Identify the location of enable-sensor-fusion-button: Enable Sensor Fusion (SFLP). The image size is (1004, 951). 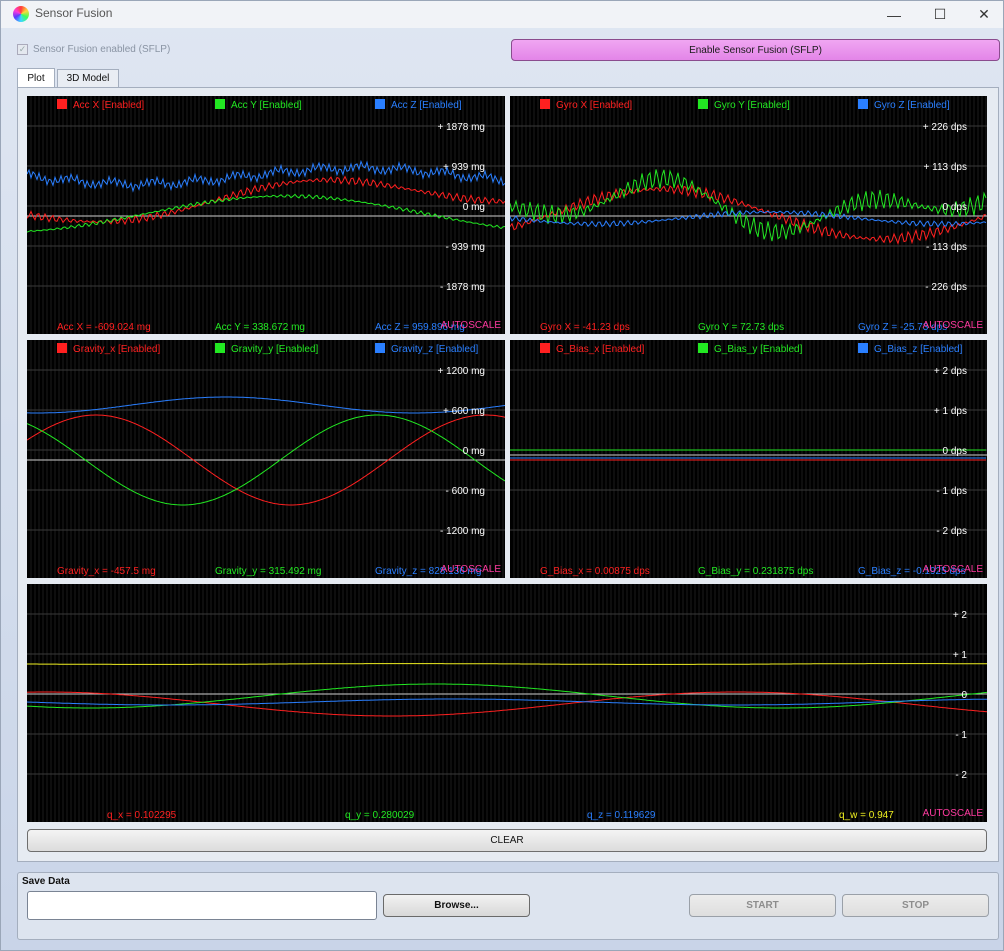
(755, 50).